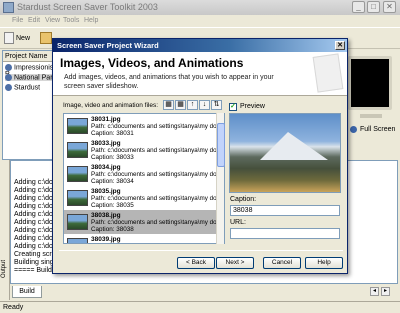 The height and width of the screenshot is (313, 400). What do you see at coordinates (106, 167) in the screenshot?
I see `file-name: 38034.jpg` at bounding box center [106, 167].